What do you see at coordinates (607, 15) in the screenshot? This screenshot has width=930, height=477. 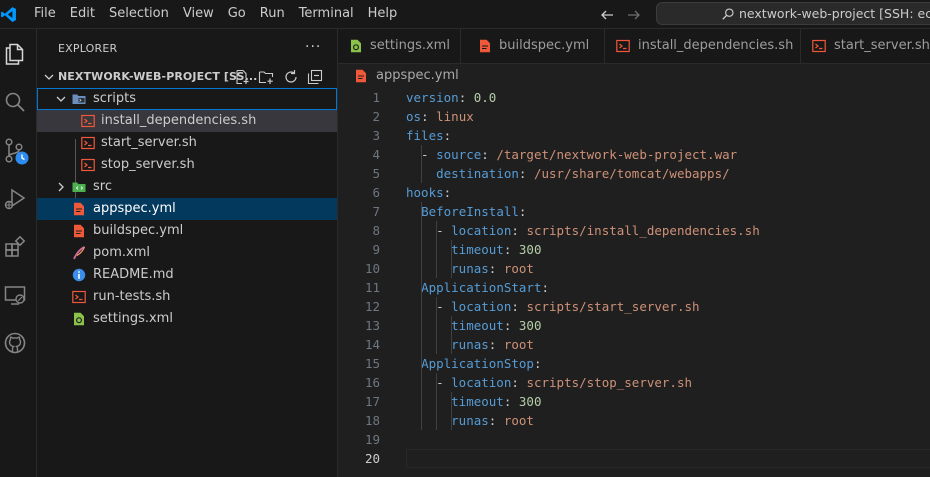 I see `arrow-left-icon` at bounding box center [607, 15].